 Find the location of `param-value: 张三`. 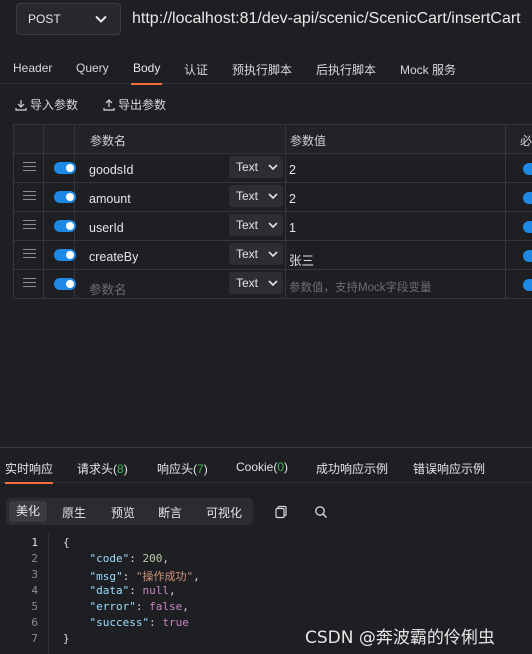

param-value: 张三 is located at coordinates (301, 259).